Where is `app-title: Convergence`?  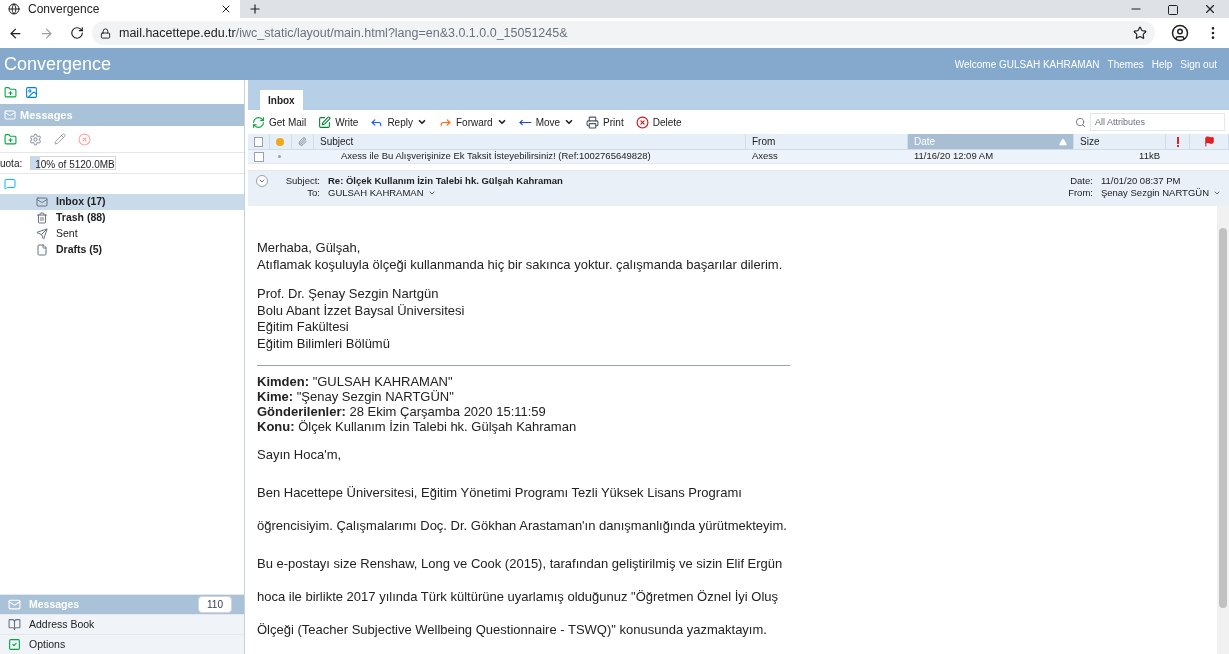 app-title: Convergence is located at coordinates (58, 64).